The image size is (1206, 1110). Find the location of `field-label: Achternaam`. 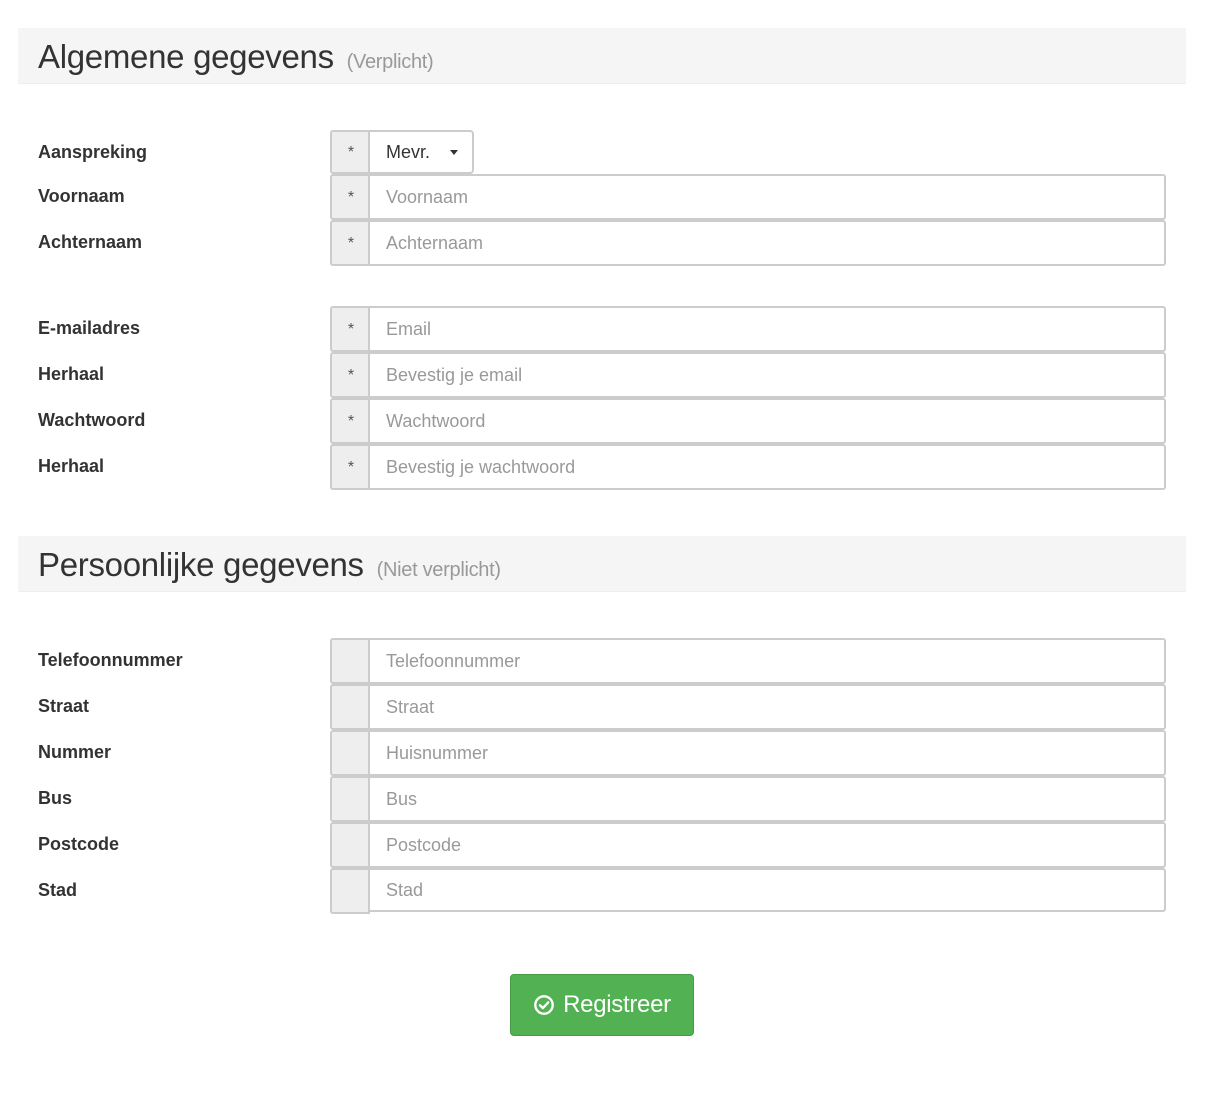

field-label: Achternaam is located at coordinates (90, 242).